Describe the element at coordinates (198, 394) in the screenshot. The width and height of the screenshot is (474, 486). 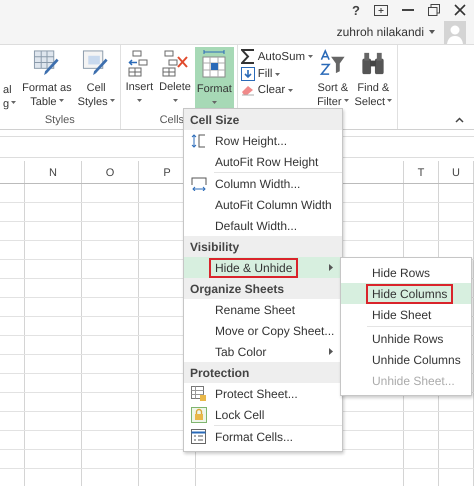
I see `sheet-lock-icon` at that location.